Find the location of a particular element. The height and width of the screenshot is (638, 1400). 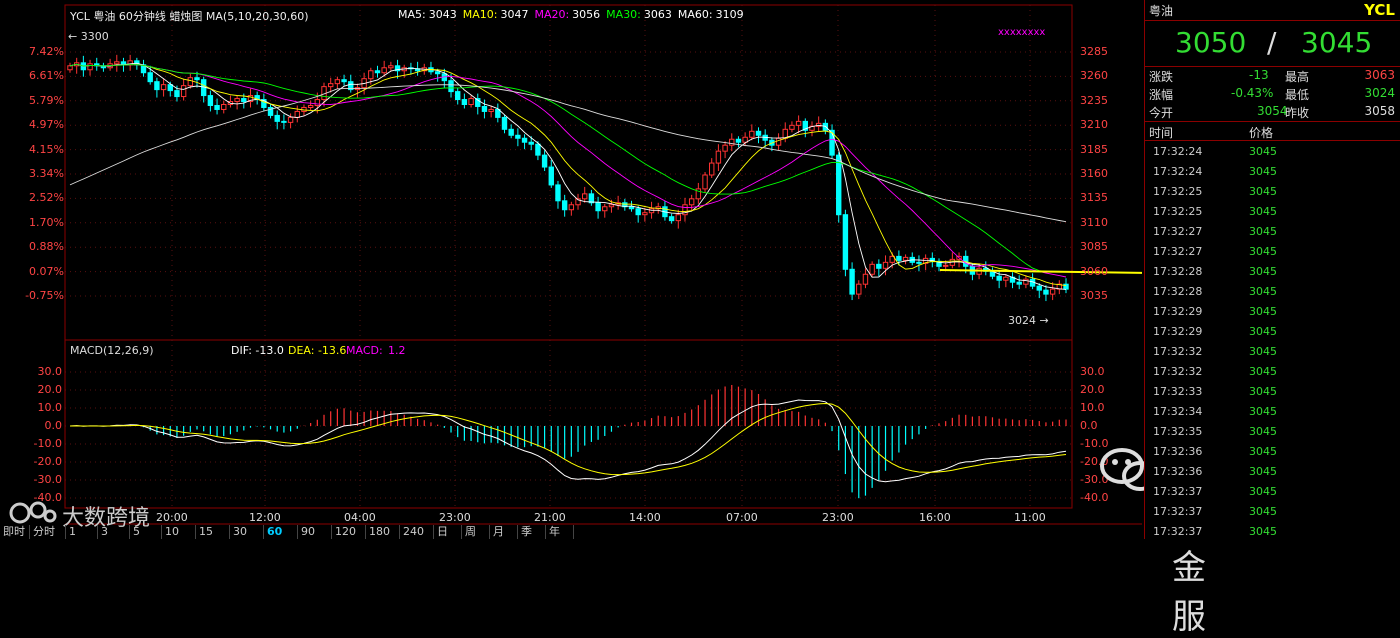

pct-axis-label: 7.42% is located at coordinates (46, 51).